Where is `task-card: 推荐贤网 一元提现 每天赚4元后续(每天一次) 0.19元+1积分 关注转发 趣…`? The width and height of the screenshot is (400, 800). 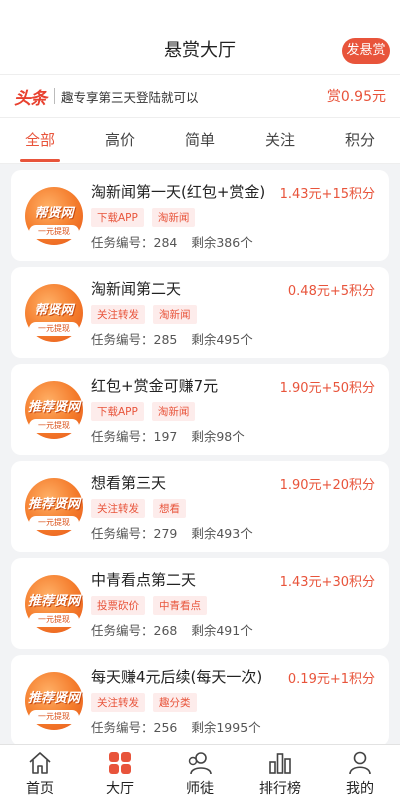
task-card: 推荐贤网 一元提现 每天赚4元后续(每天一次) 0.19元+1积分 关注转发 趣… is located at coordinates (200, 700).